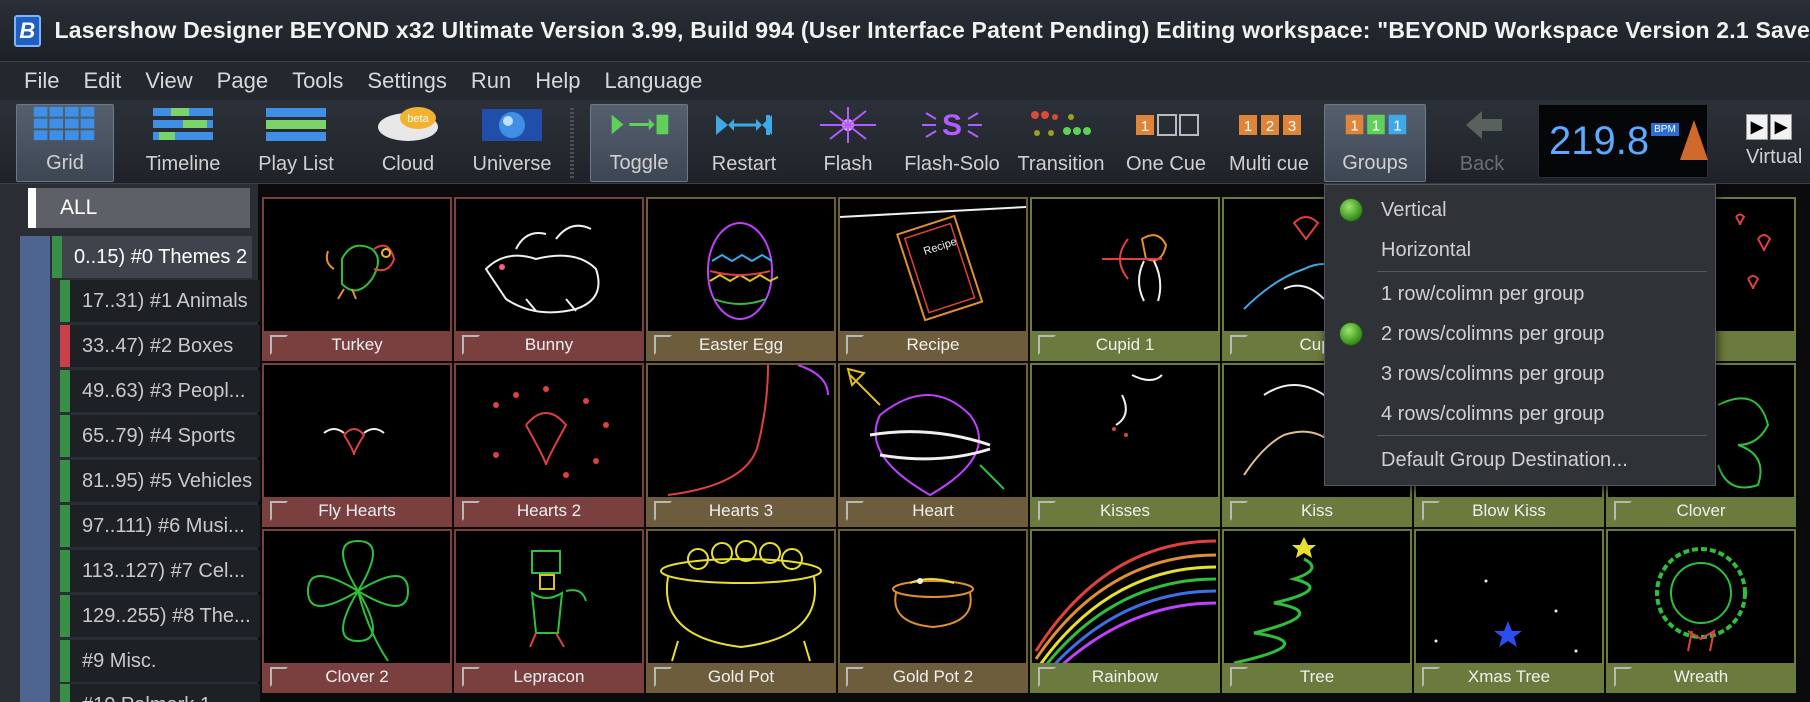  Describe the element at coordinates (1701, 599) in the screenshot. I see `wreath-thumbnail` at that location.